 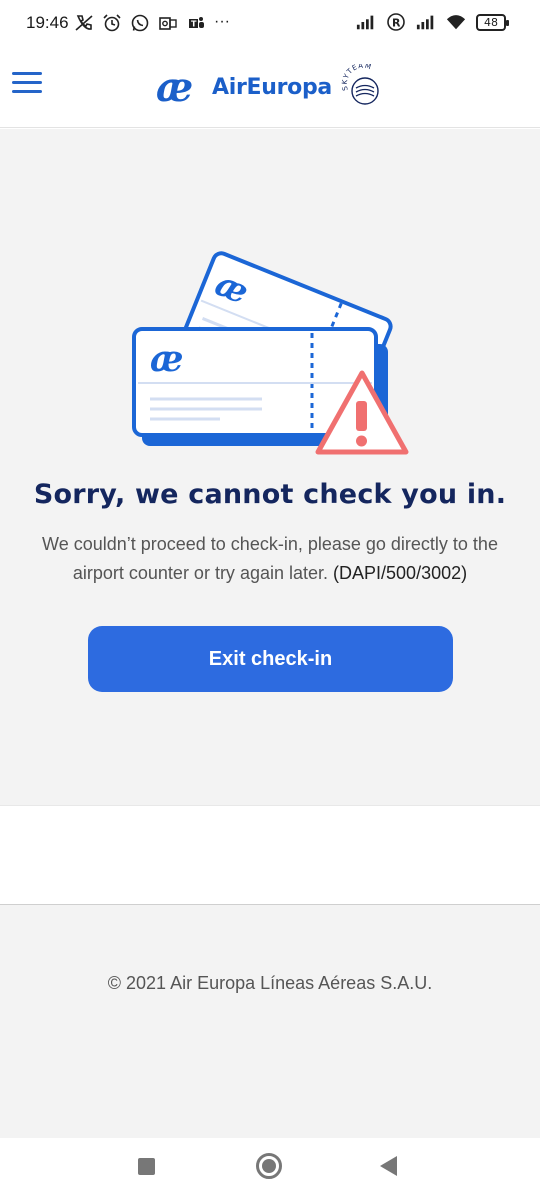 What do you see at coordinates (388, 1166) in the screenshot?
I see `back-triangle-icon` at bounding box center [388, 1166].